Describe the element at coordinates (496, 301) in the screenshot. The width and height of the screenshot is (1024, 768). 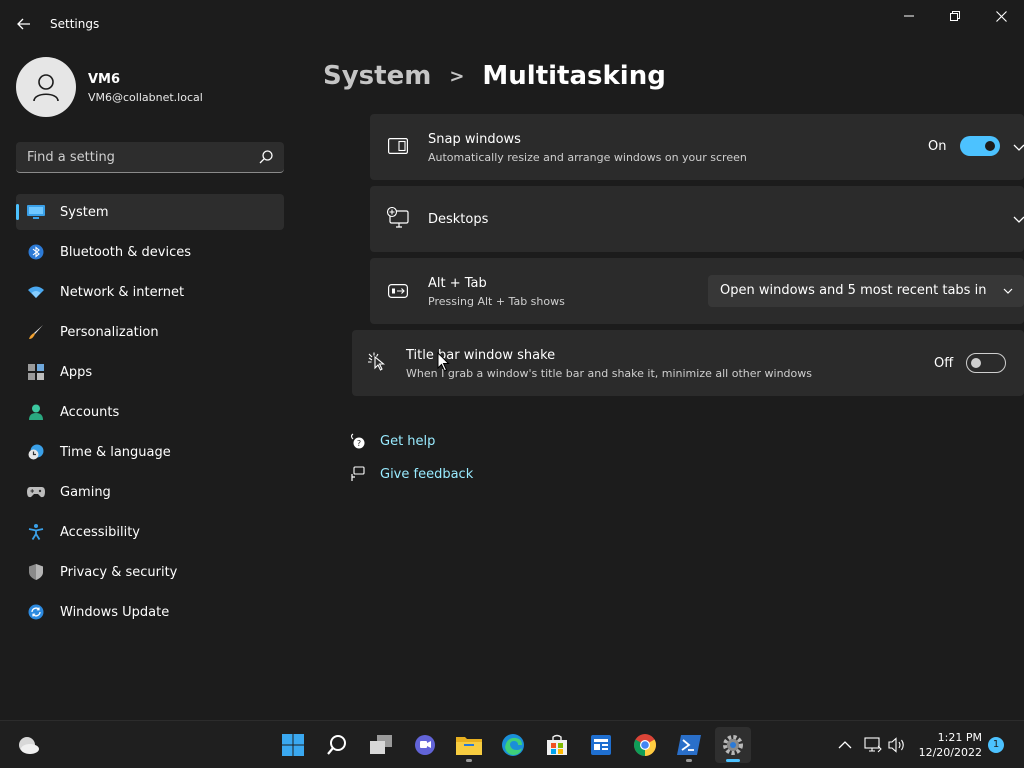
I see `alt-tab-description: Pressing Alt + Tab shows` at that location.